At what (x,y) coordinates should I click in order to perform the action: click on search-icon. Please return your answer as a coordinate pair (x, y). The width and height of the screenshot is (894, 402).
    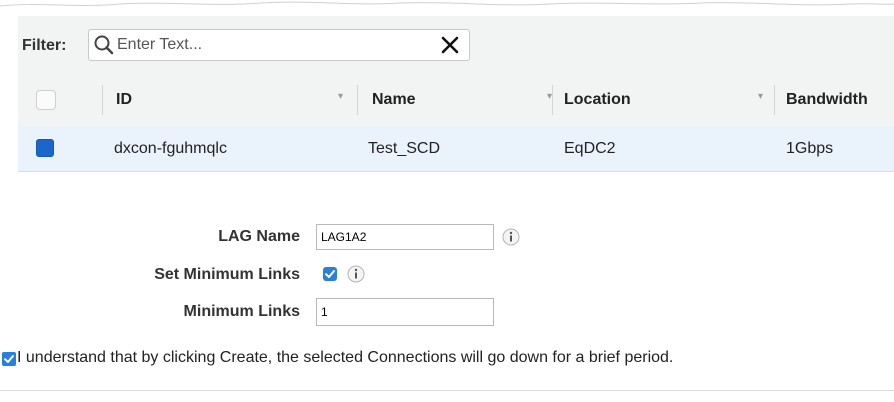
    Looking at the image, I should click on (104, 45).